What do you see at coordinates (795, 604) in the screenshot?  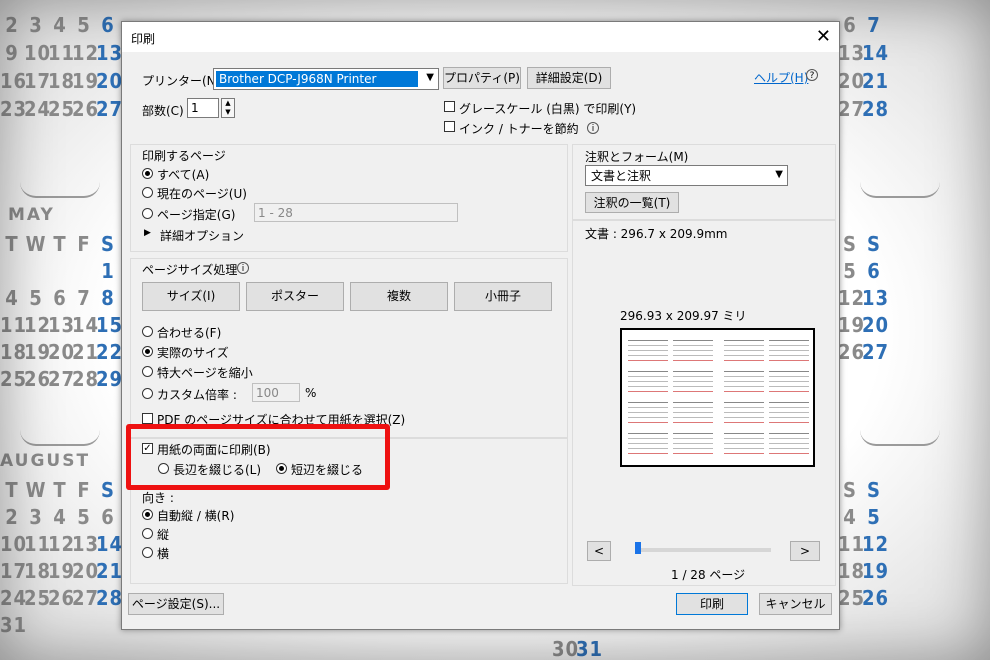 I see `cancel-button: キャンセル` at bounding box center [795, 604].